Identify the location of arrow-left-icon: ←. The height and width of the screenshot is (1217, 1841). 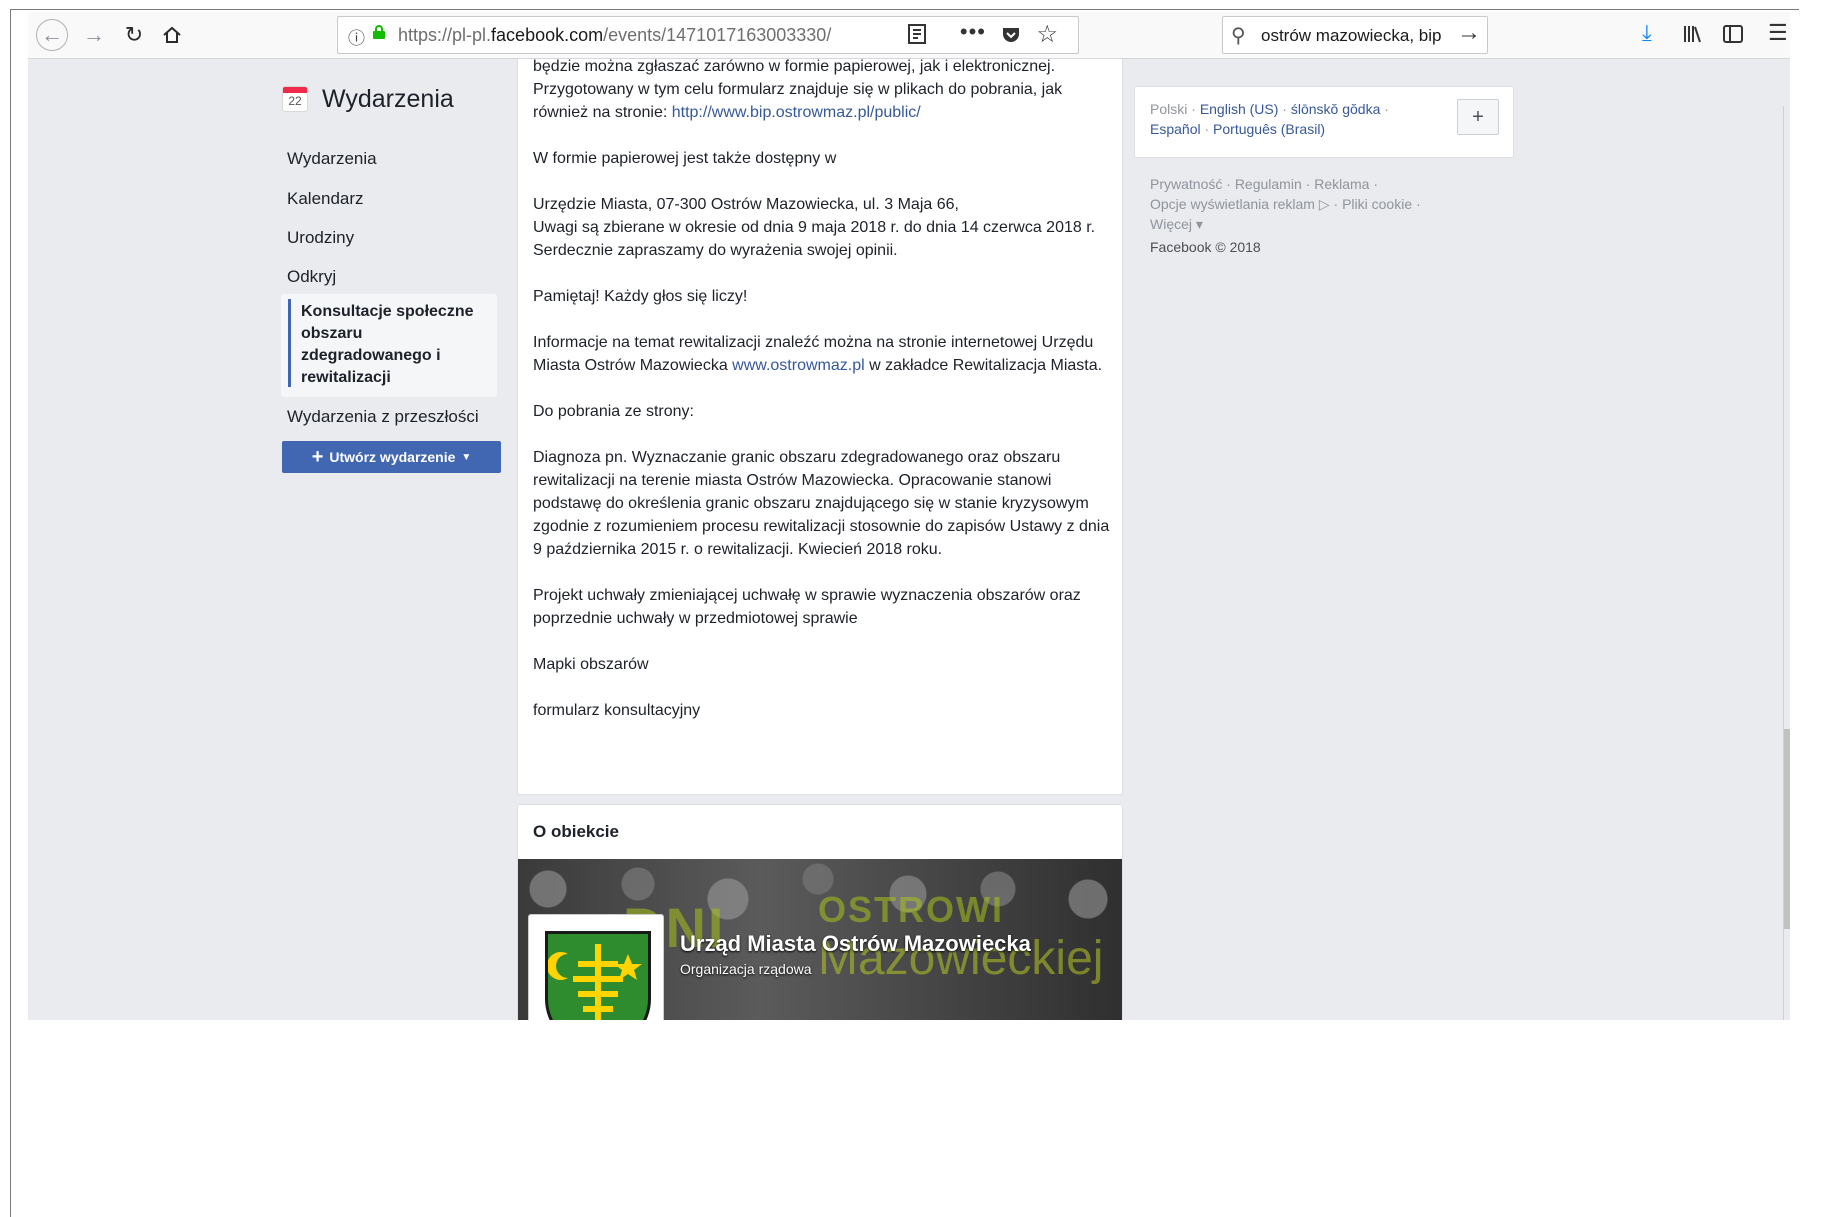
(52, 34).